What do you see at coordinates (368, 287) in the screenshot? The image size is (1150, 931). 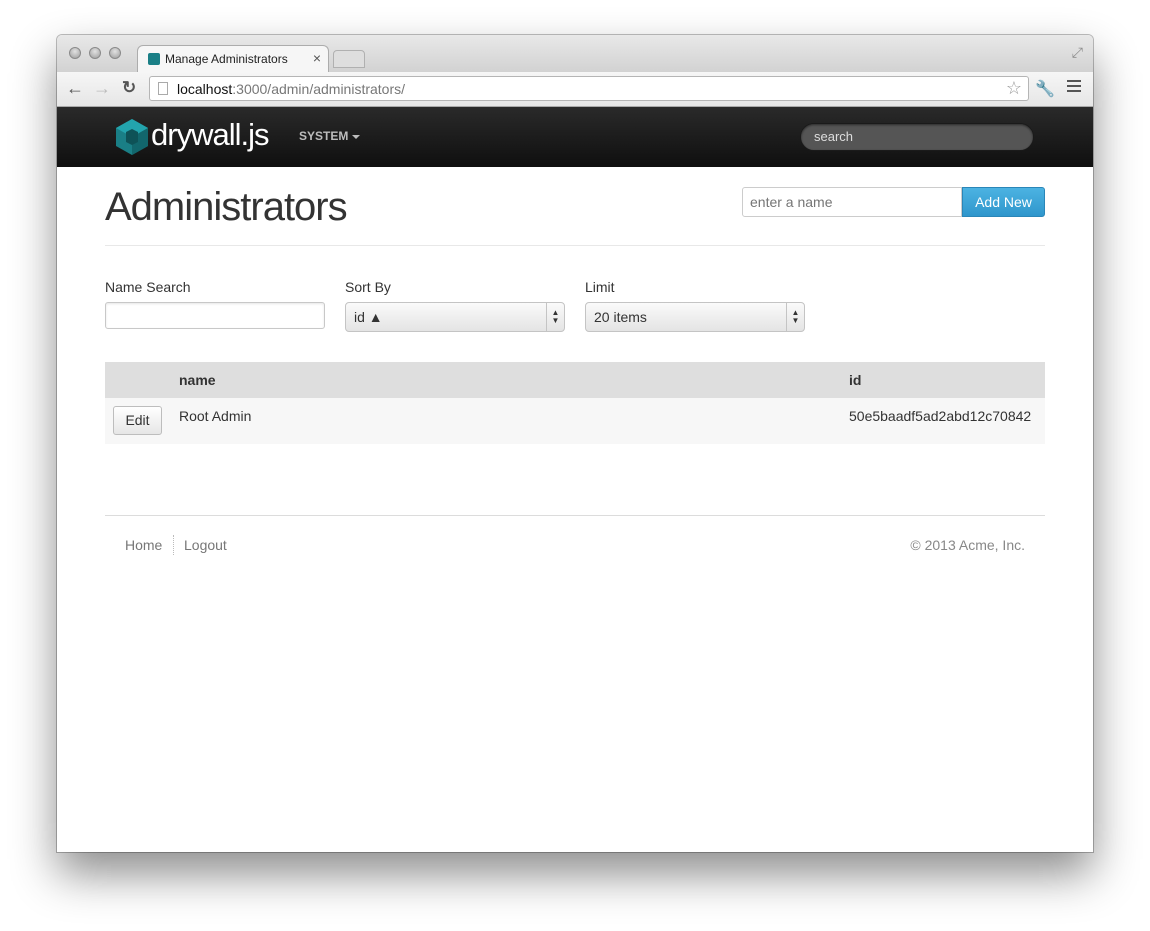 I see `sort-by-label: Sort By` at bounding box center [368, 287].